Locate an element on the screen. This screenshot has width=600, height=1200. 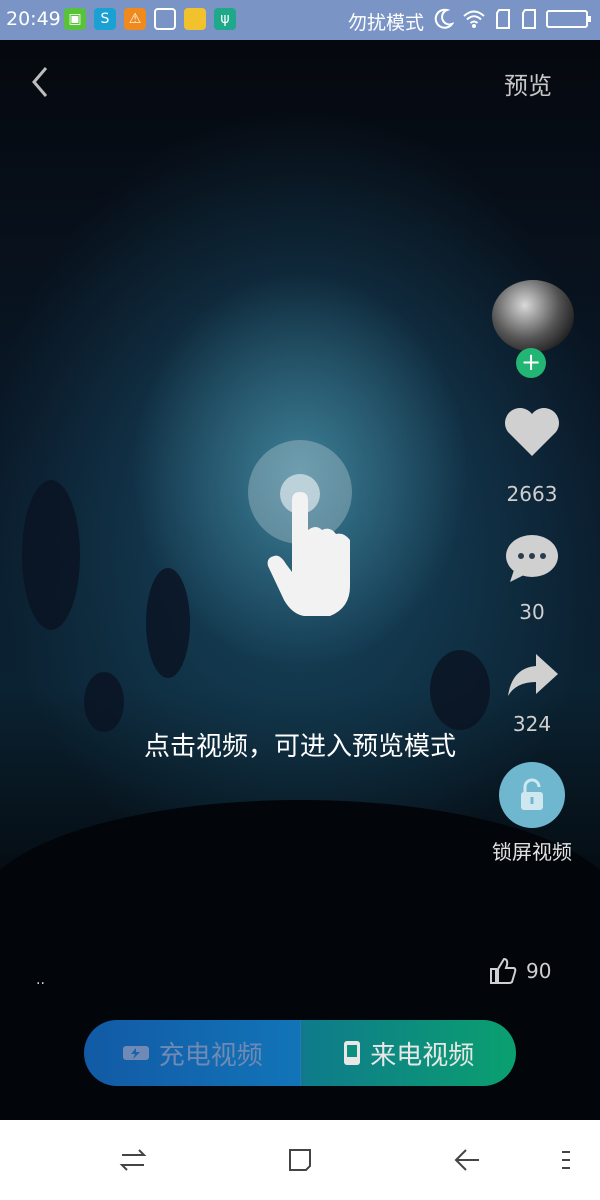
dnd-mode-label: 勿扰模式 is located at coordinates (386, 23).